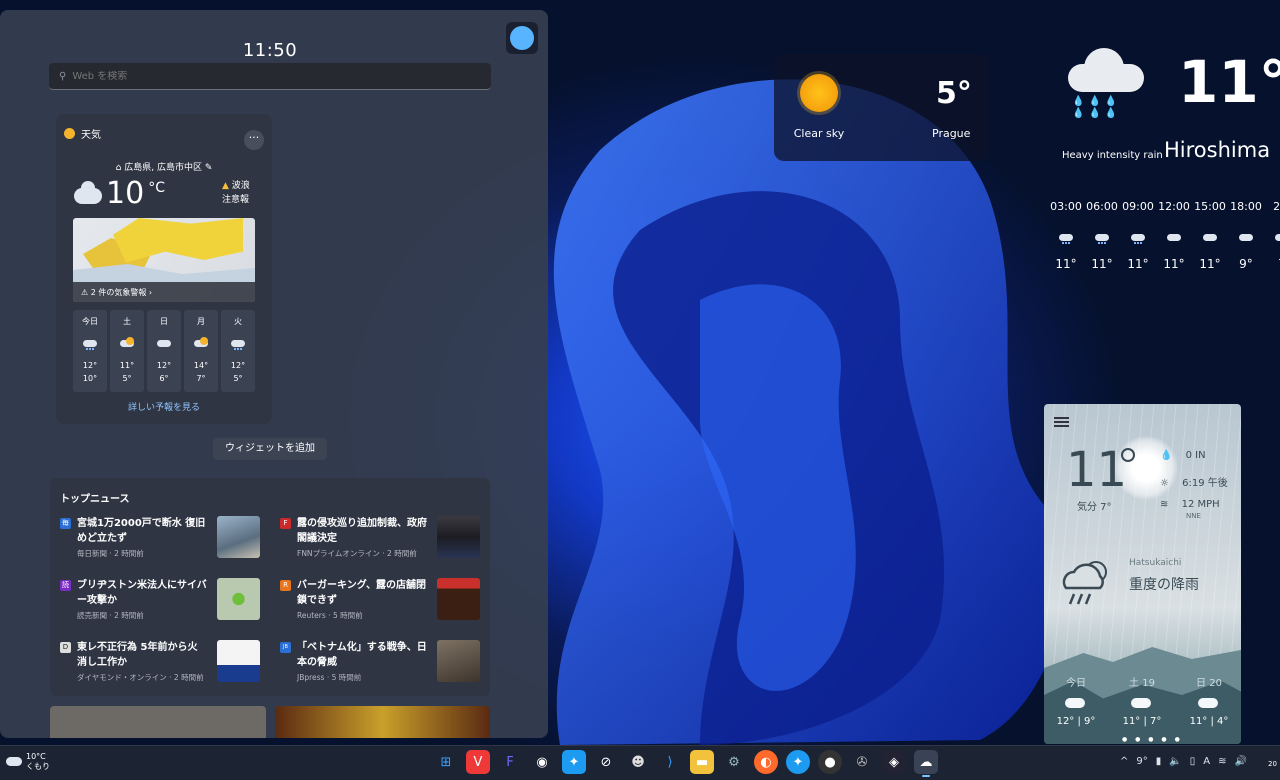 Image resolution: width=1280 pixels, height=780 pixels. I want to click on day-range: 11° | 4°, so click(1209, 721).